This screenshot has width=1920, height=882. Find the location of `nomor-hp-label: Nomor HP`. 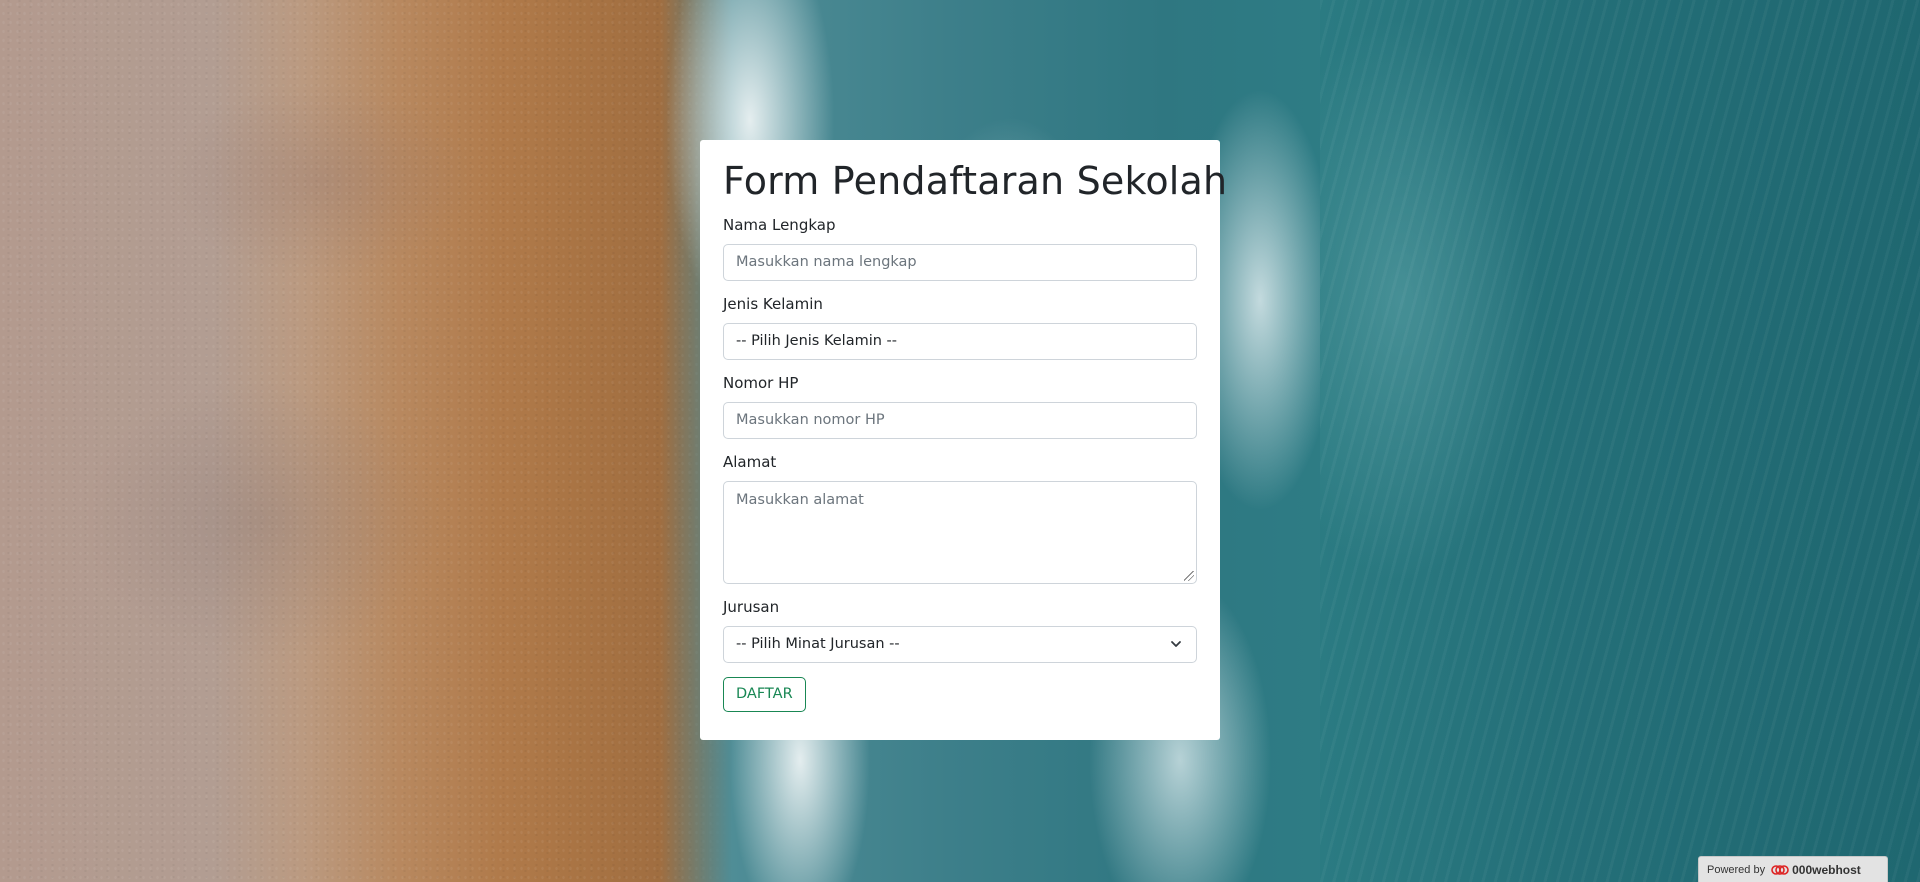

nomor-hp-label: Nomor HP is located at coordinates (761, 383).